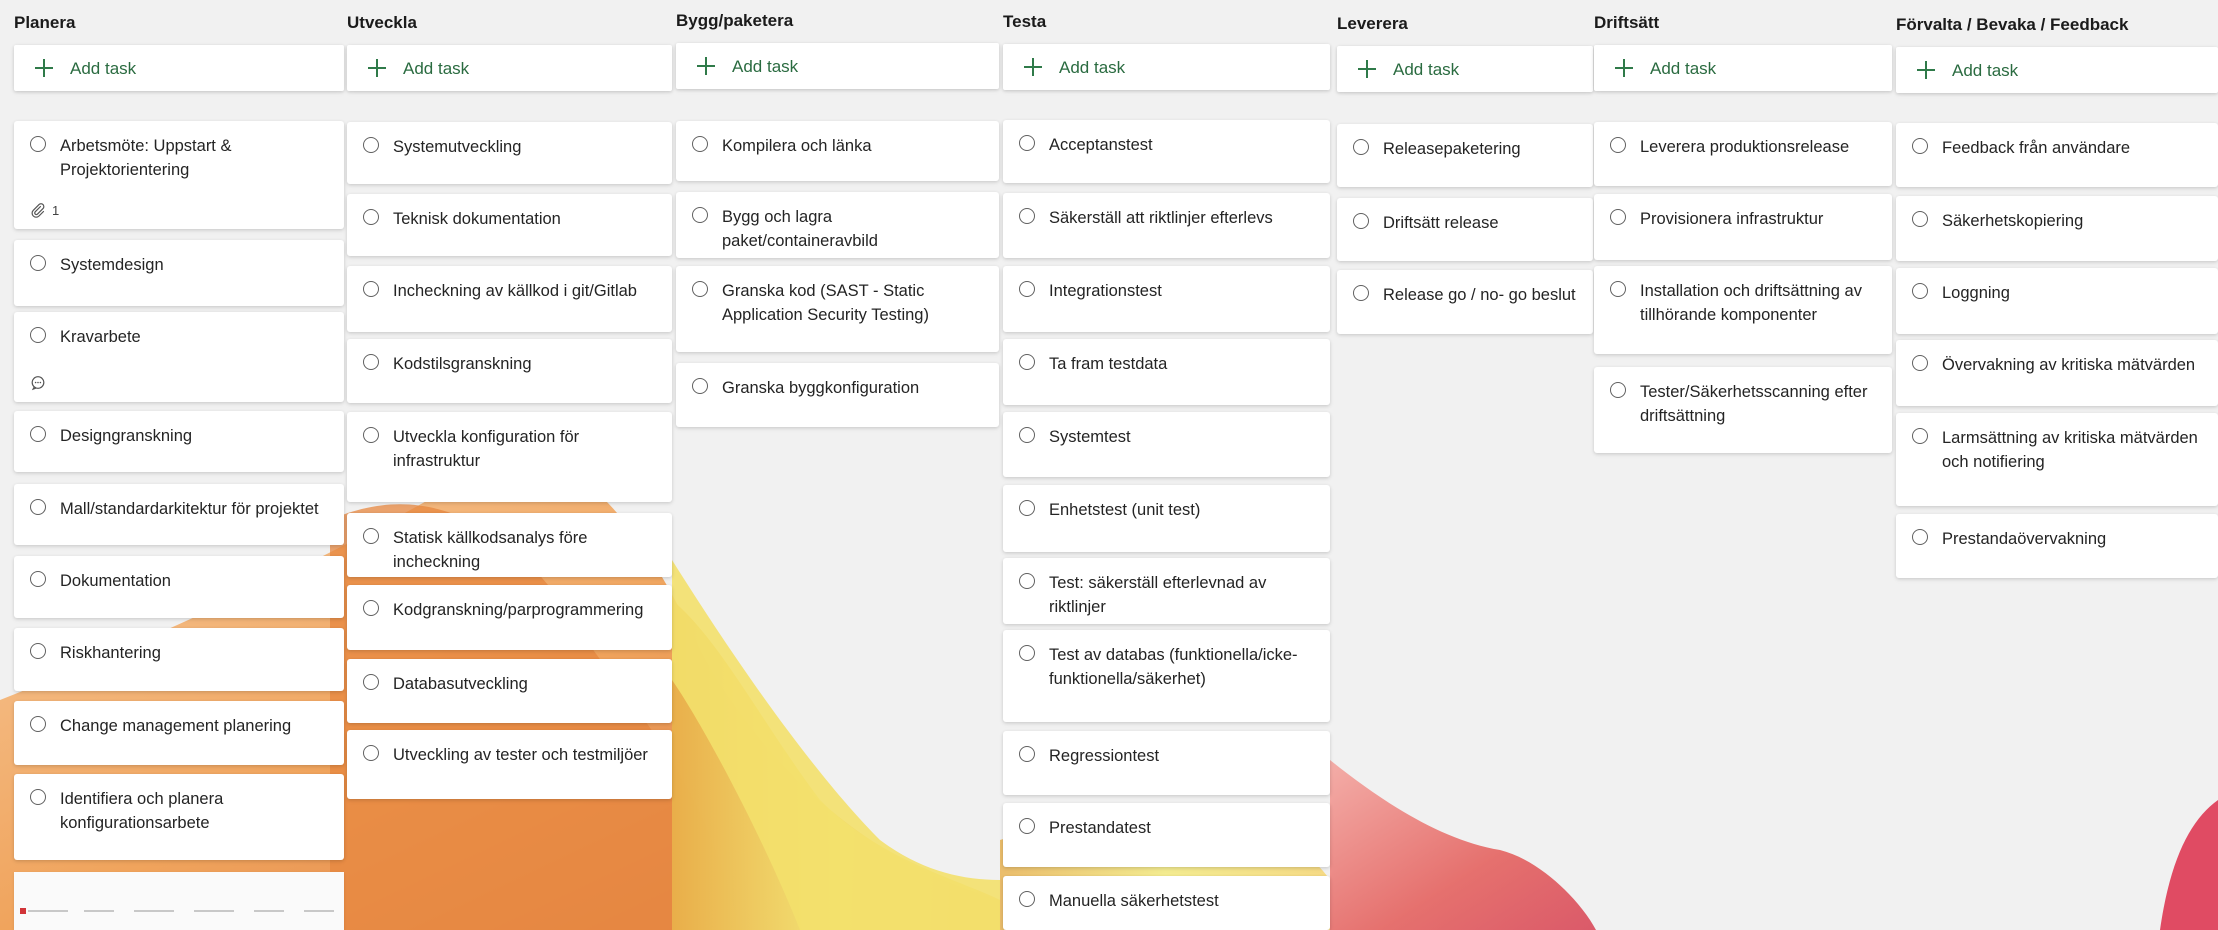 This screenshot has width=2218, height=930. What do you see at coordinates (179, 587) in the screenshot?
I see `task-card: Dokumentation` at bounding box center [179, 587].